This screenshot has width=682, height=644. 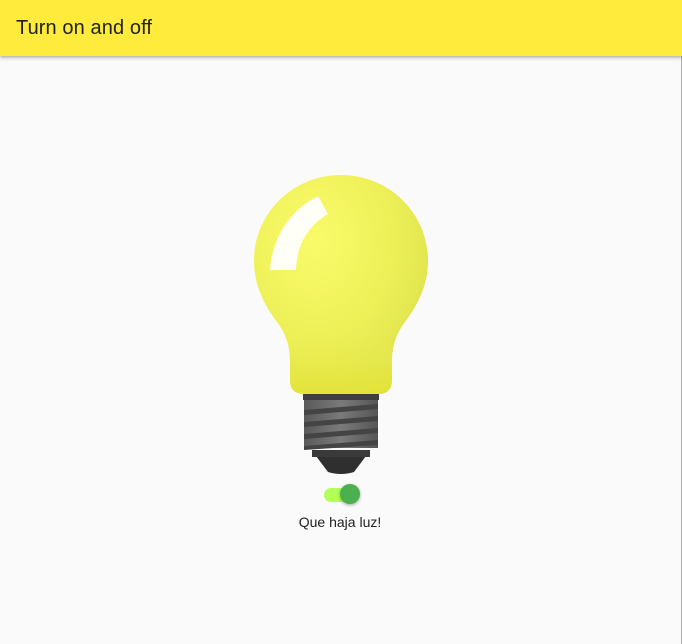 What do you see at coordinates (340, 522) in the screenshot?
I see `light-caption: Que haja luz!` at bounding box center [340, 522].